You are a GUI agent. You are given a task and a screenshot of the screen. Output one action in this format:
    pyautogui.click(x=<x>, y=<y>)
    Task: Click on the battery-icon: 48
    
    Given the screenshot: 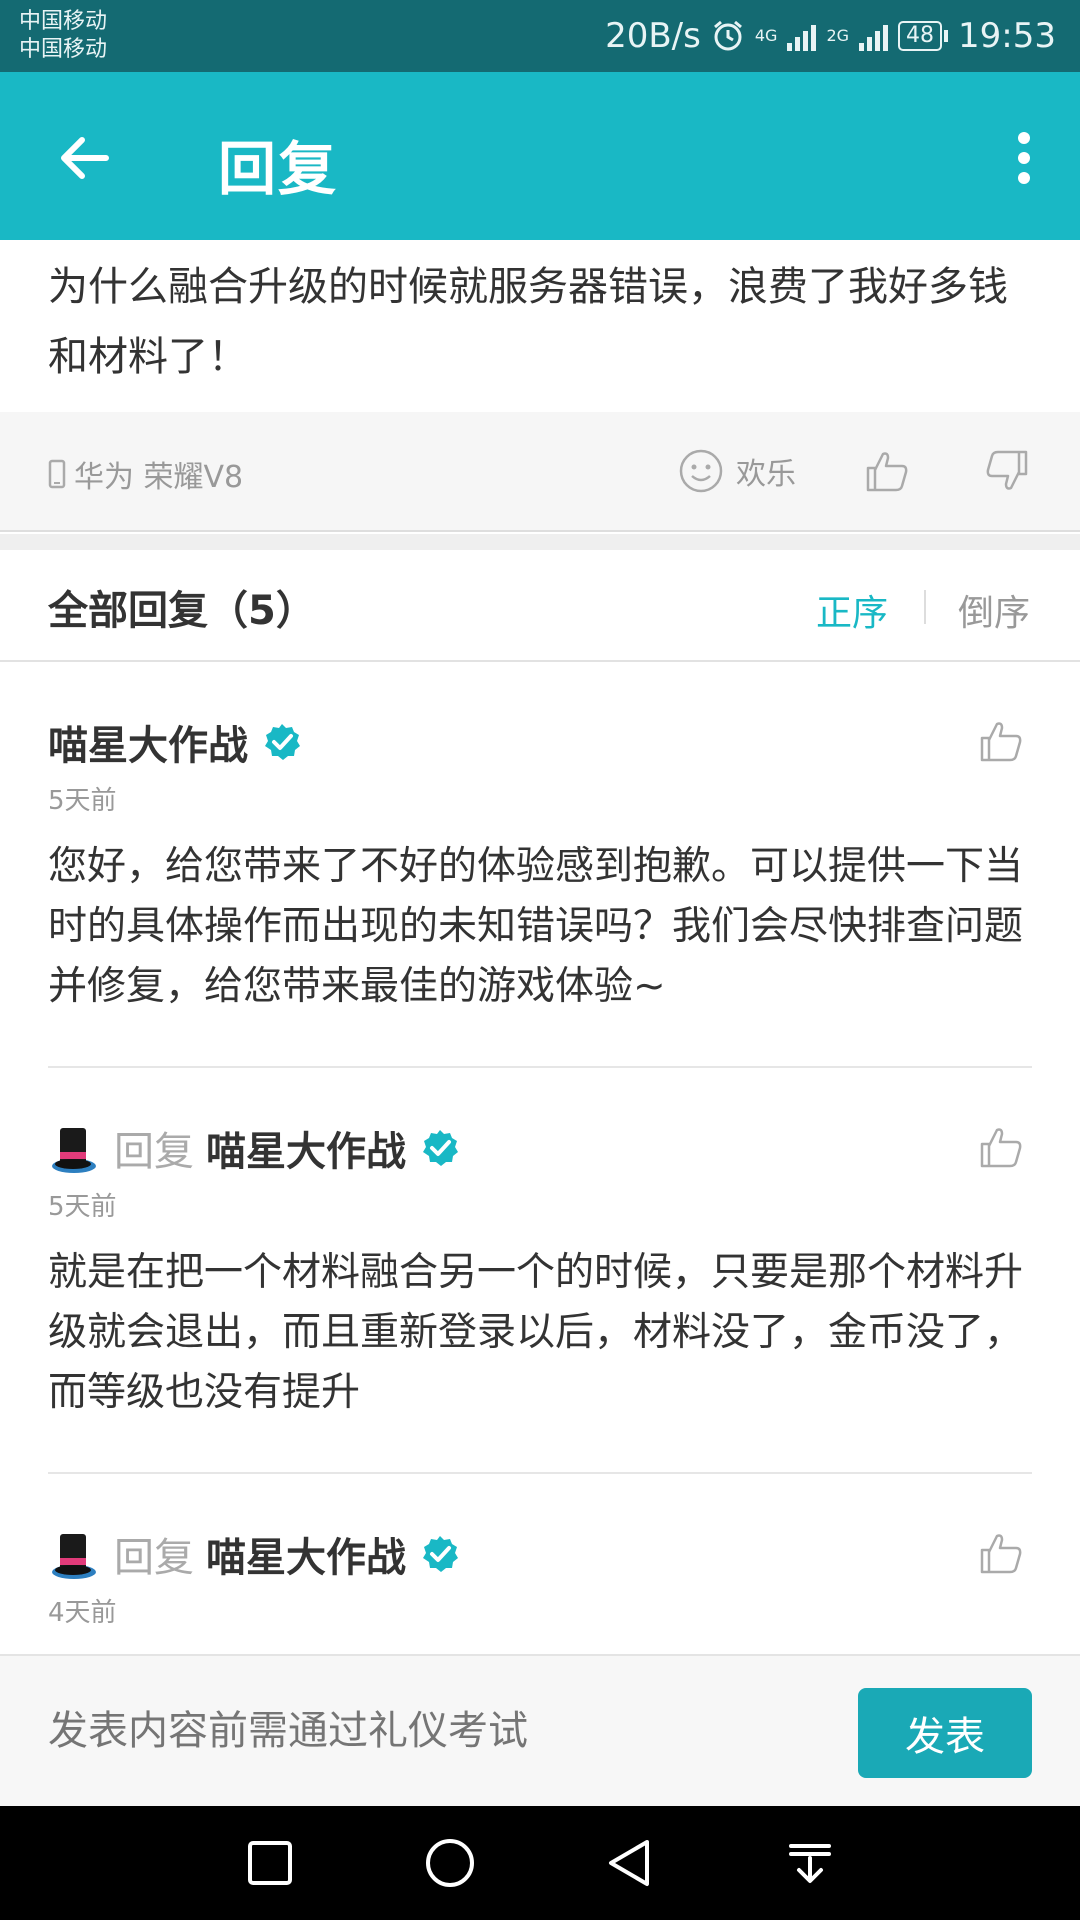 What is the action you would take?
    pyautogui.click(x=923, y=36)
    